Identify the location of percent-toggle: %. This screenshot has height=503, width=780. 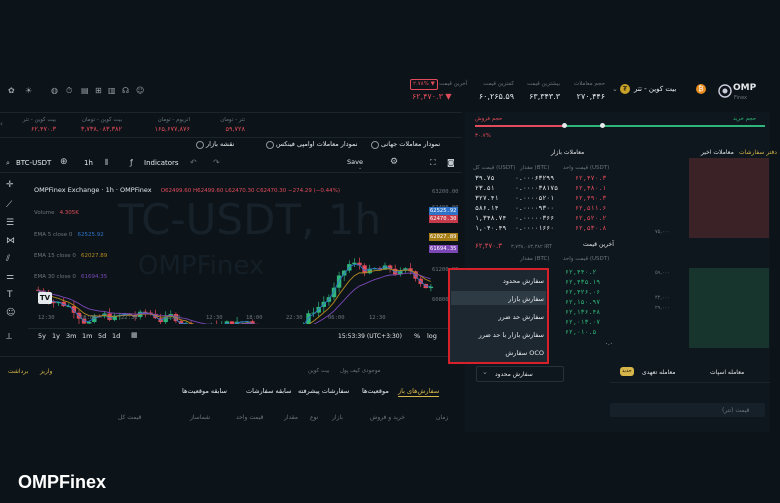
(417, 336).